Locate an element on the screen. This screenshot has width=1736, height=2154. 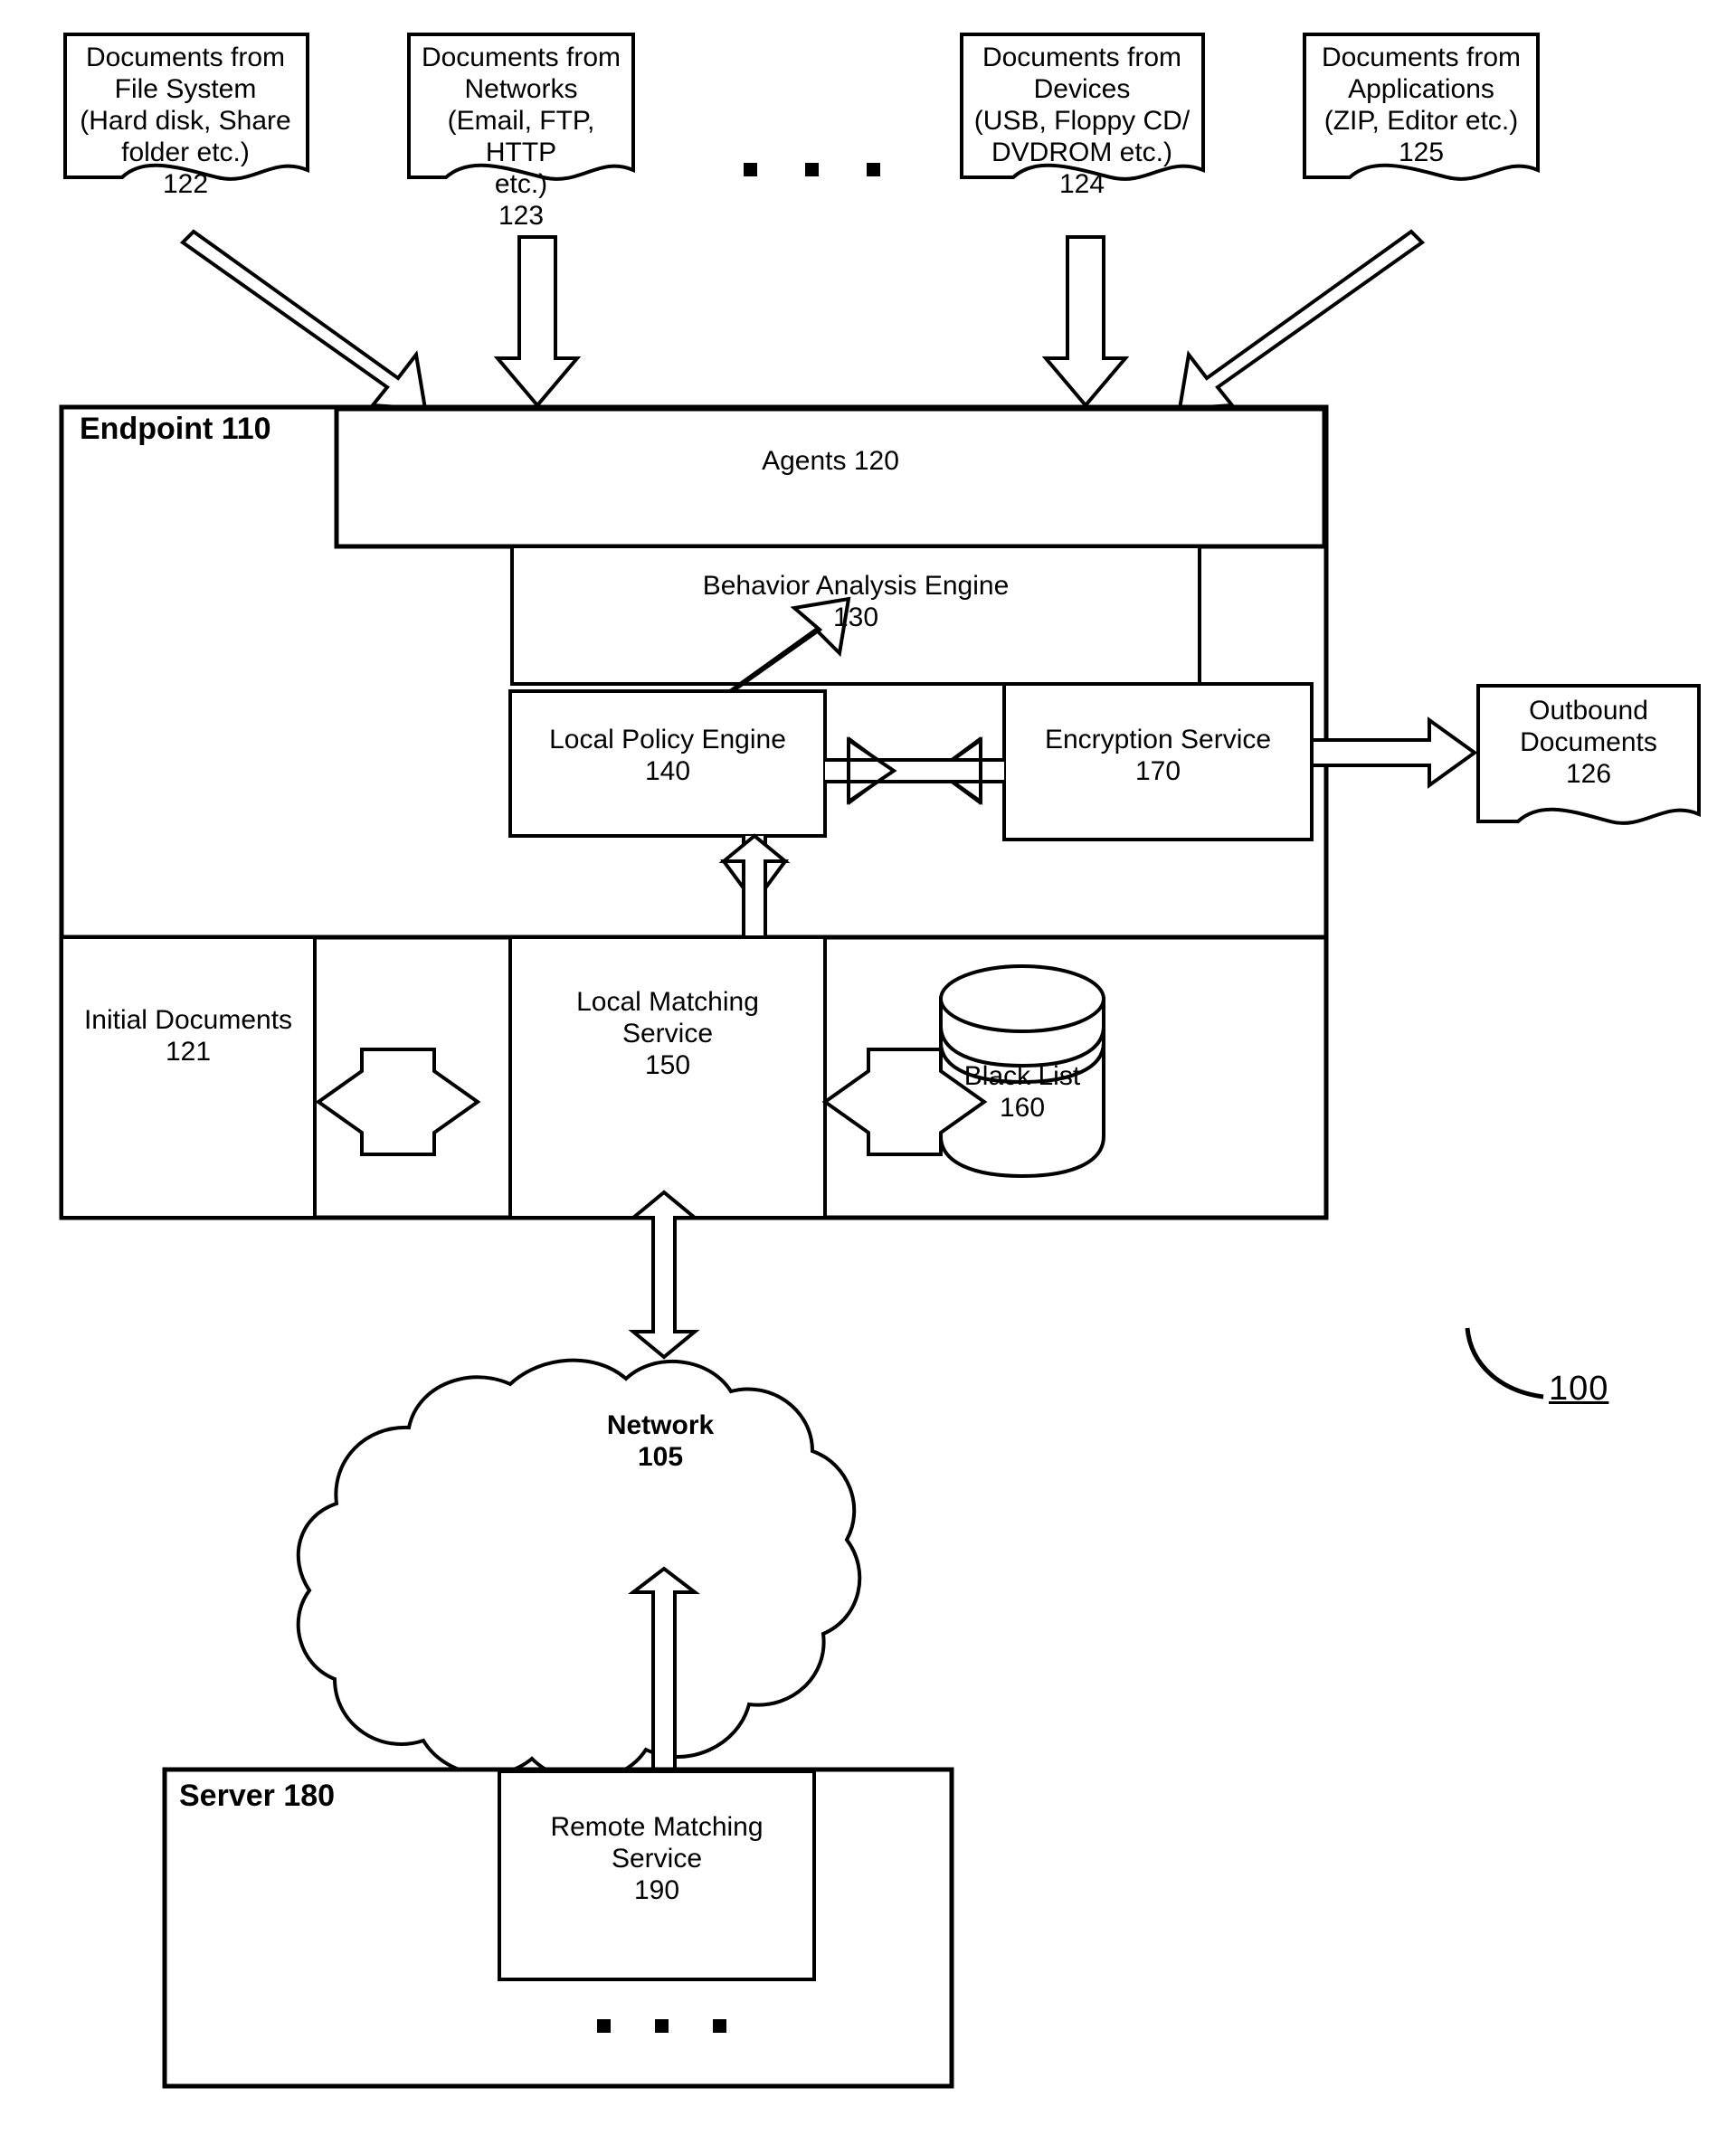
arrow-policy-encryption-left-head is located at coordinates (914, 770).